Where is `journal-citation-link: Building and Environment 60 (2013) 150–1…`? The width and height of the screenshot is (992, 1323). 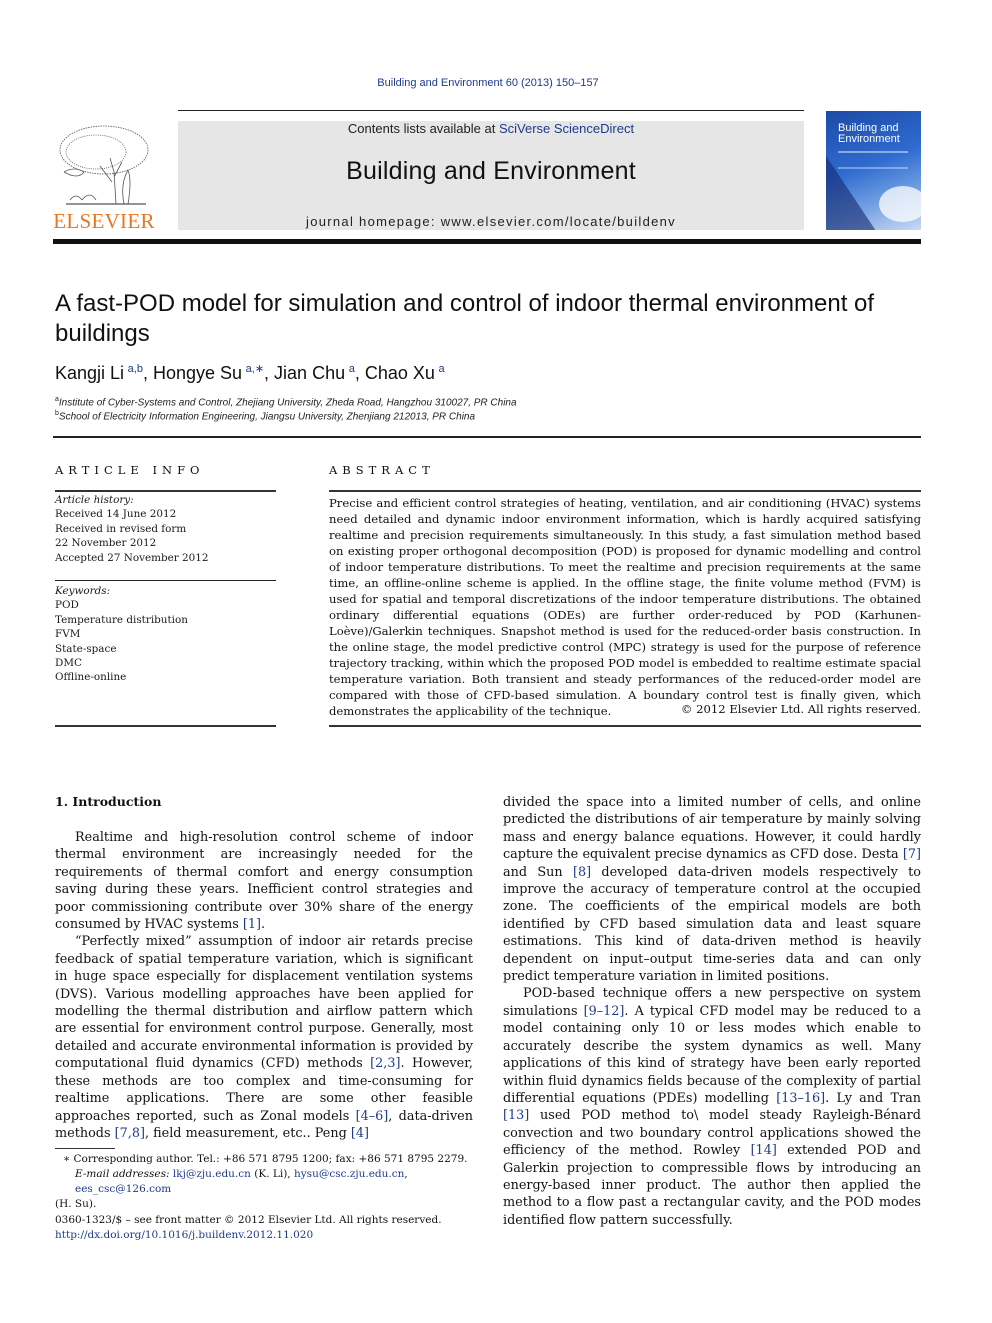 journal-citation-link: Building and Environment 60 (2013) 150–1… is located at coordinates (488, 83).